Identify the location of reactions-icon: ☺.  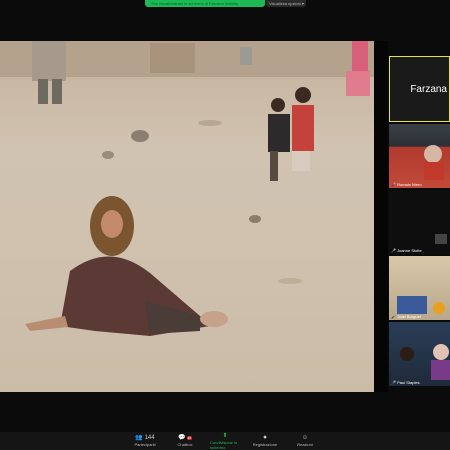
(305, 438).